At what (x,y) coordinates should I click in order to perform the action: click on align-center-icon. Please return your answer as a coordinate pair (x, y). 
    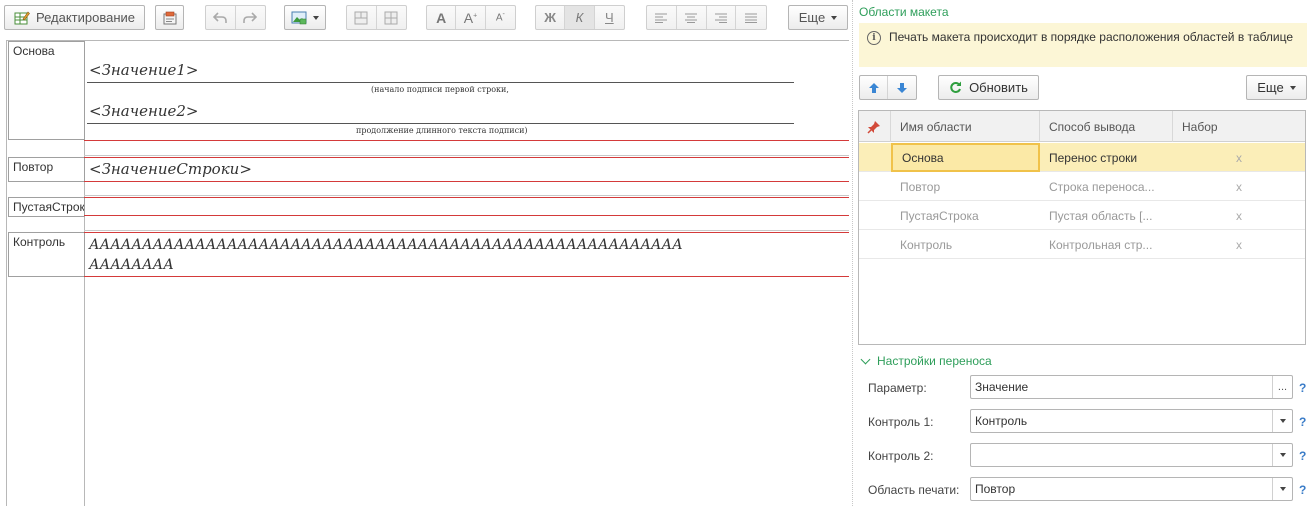
    Looking at the image, I should click on (691, 18).